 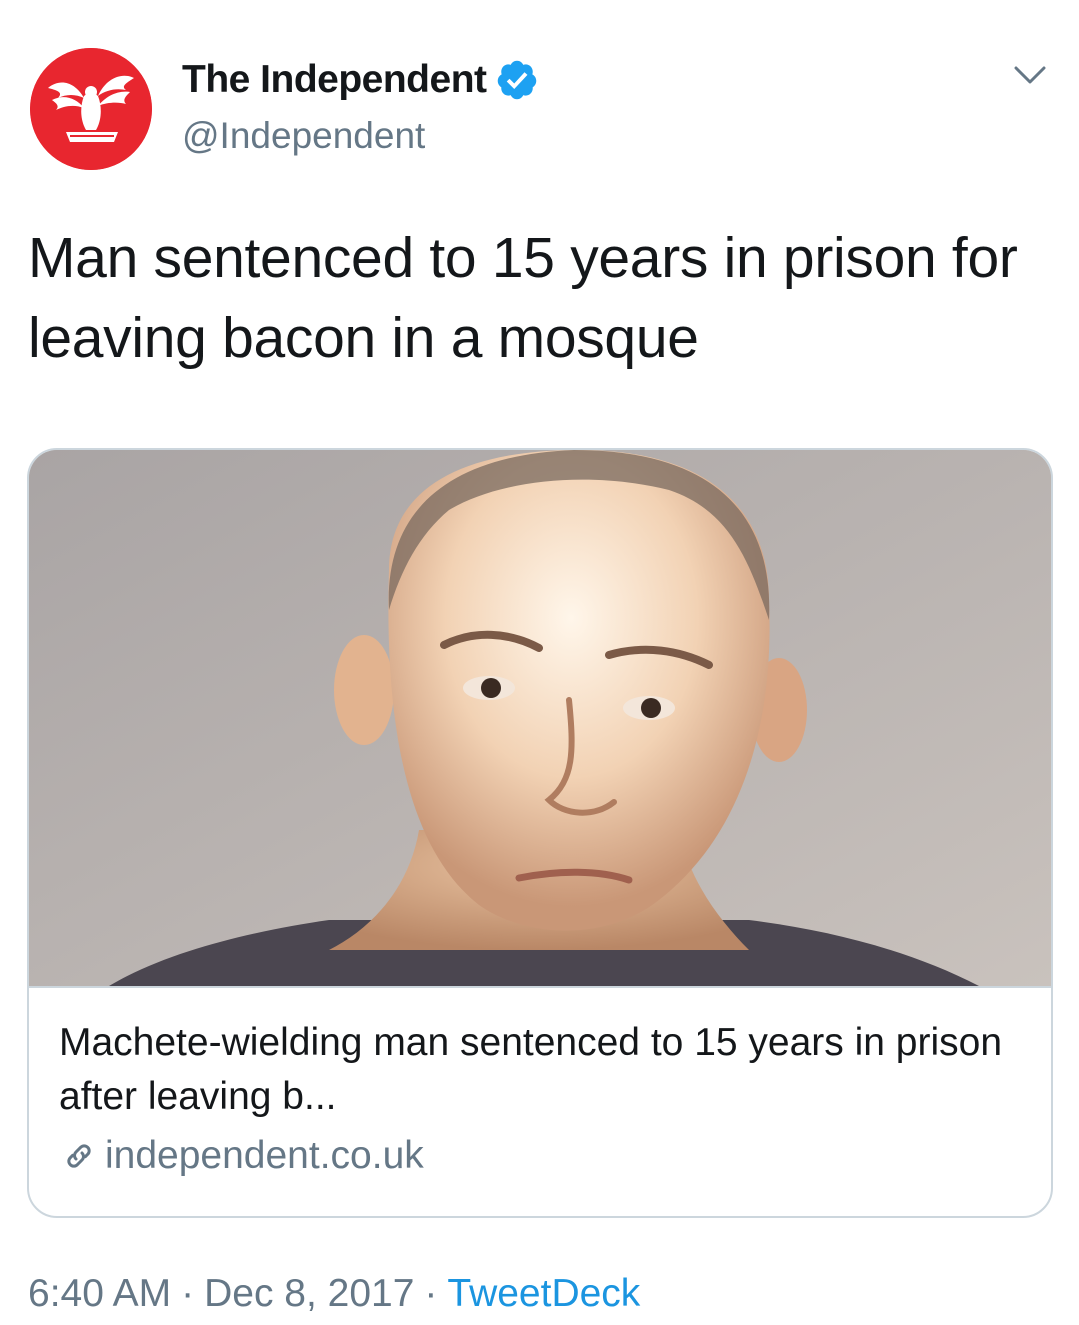 I want to click on chevron-down-icon, so click(x=1030, y=75).